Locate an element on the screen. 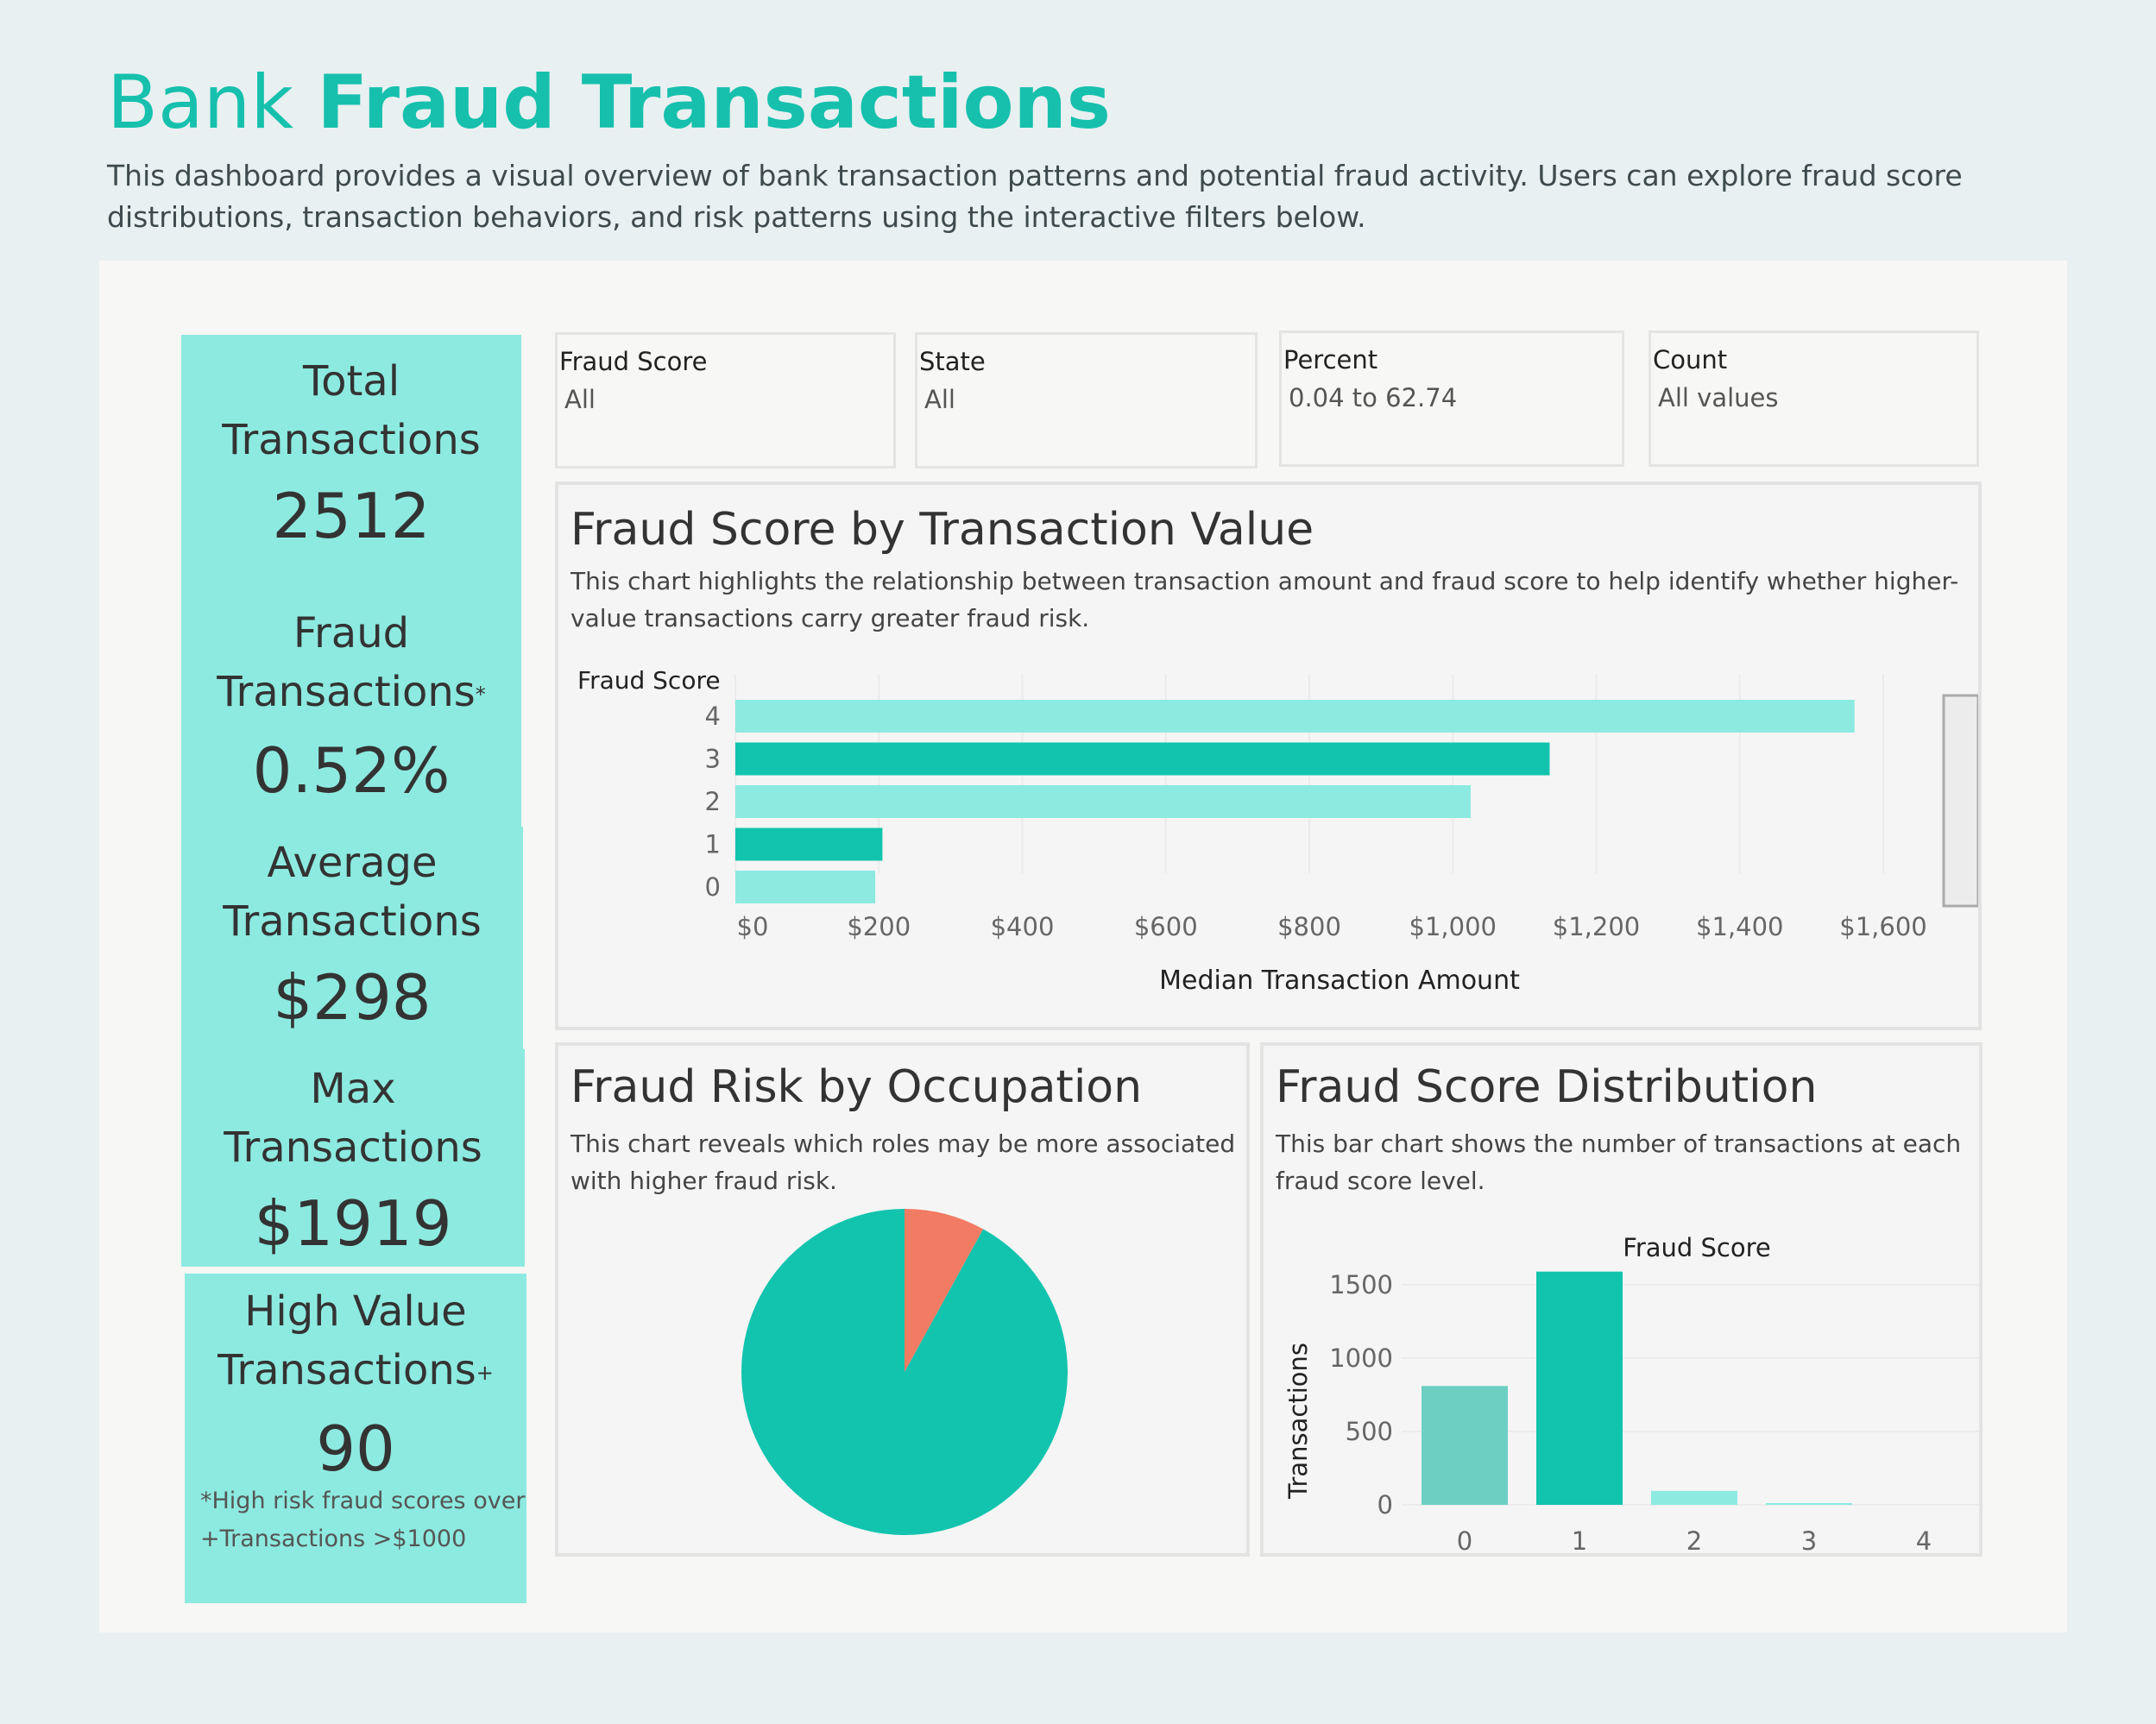  x-tick-label: $0 is located at coordinates (753, 926).